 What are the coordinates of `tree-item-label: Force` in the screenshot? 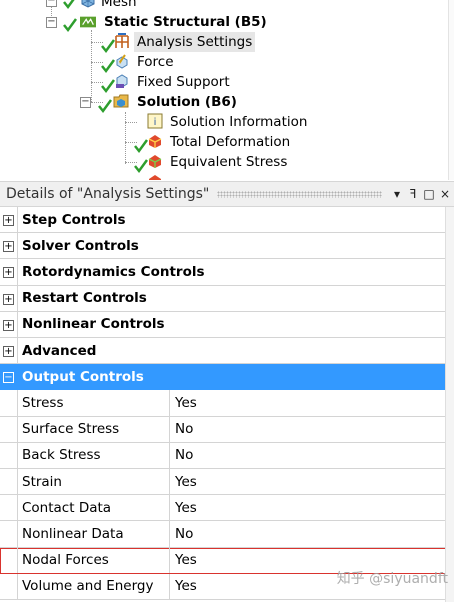 It's located at (155, 62).